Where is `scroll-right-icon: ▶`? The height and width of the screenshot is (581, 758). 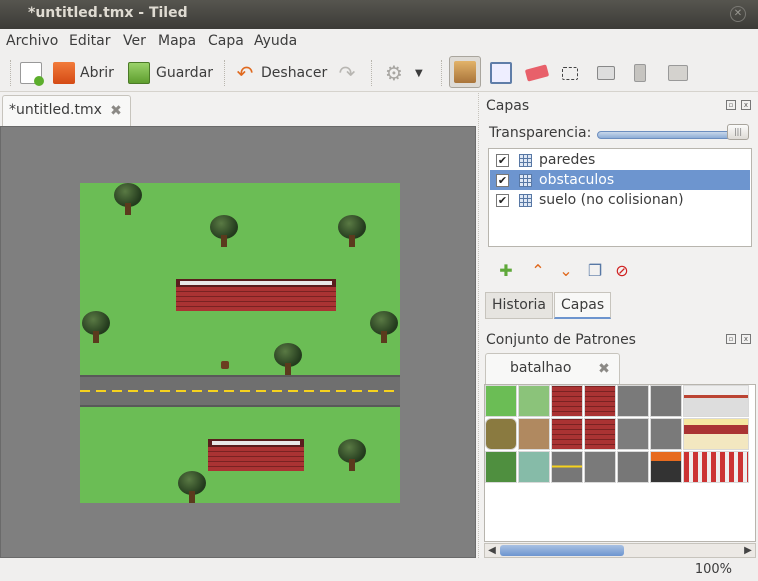 scroll-right-icon: ▶ is located at coordinates (748, 550).